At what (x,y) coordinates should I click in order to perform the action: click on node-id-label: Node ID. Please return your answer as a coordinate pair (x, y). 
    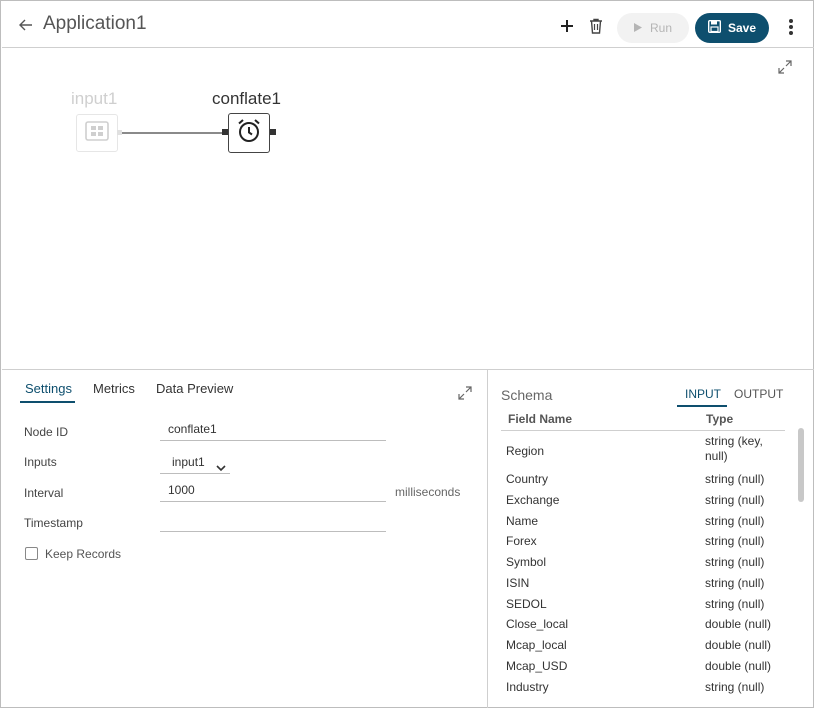
    Looking at the image, I should click on (46, 432).